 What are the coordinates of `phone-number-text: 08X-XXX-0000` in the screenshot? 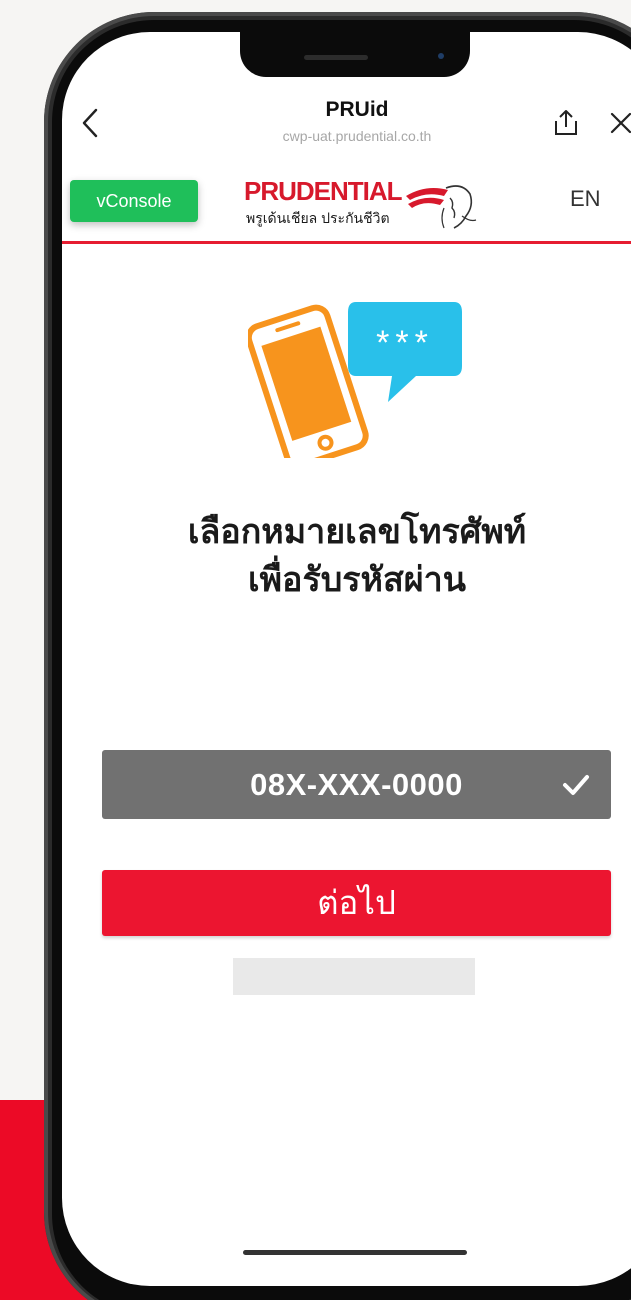 It's located at (356, 784).